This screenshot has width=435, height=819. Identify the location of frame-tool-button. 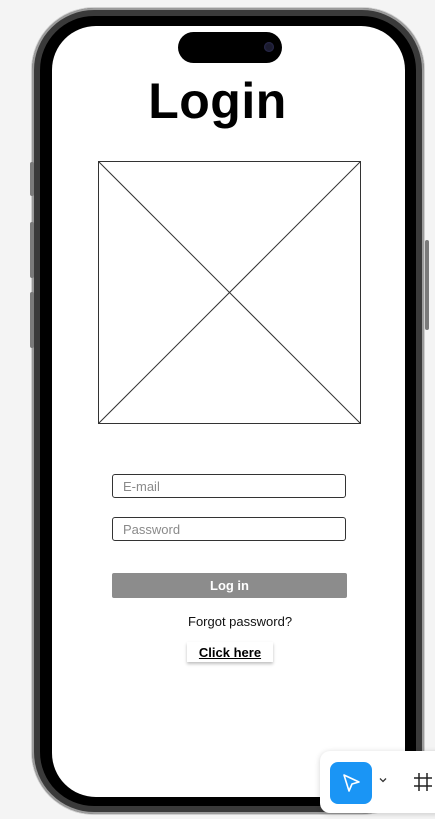
(422, 782).